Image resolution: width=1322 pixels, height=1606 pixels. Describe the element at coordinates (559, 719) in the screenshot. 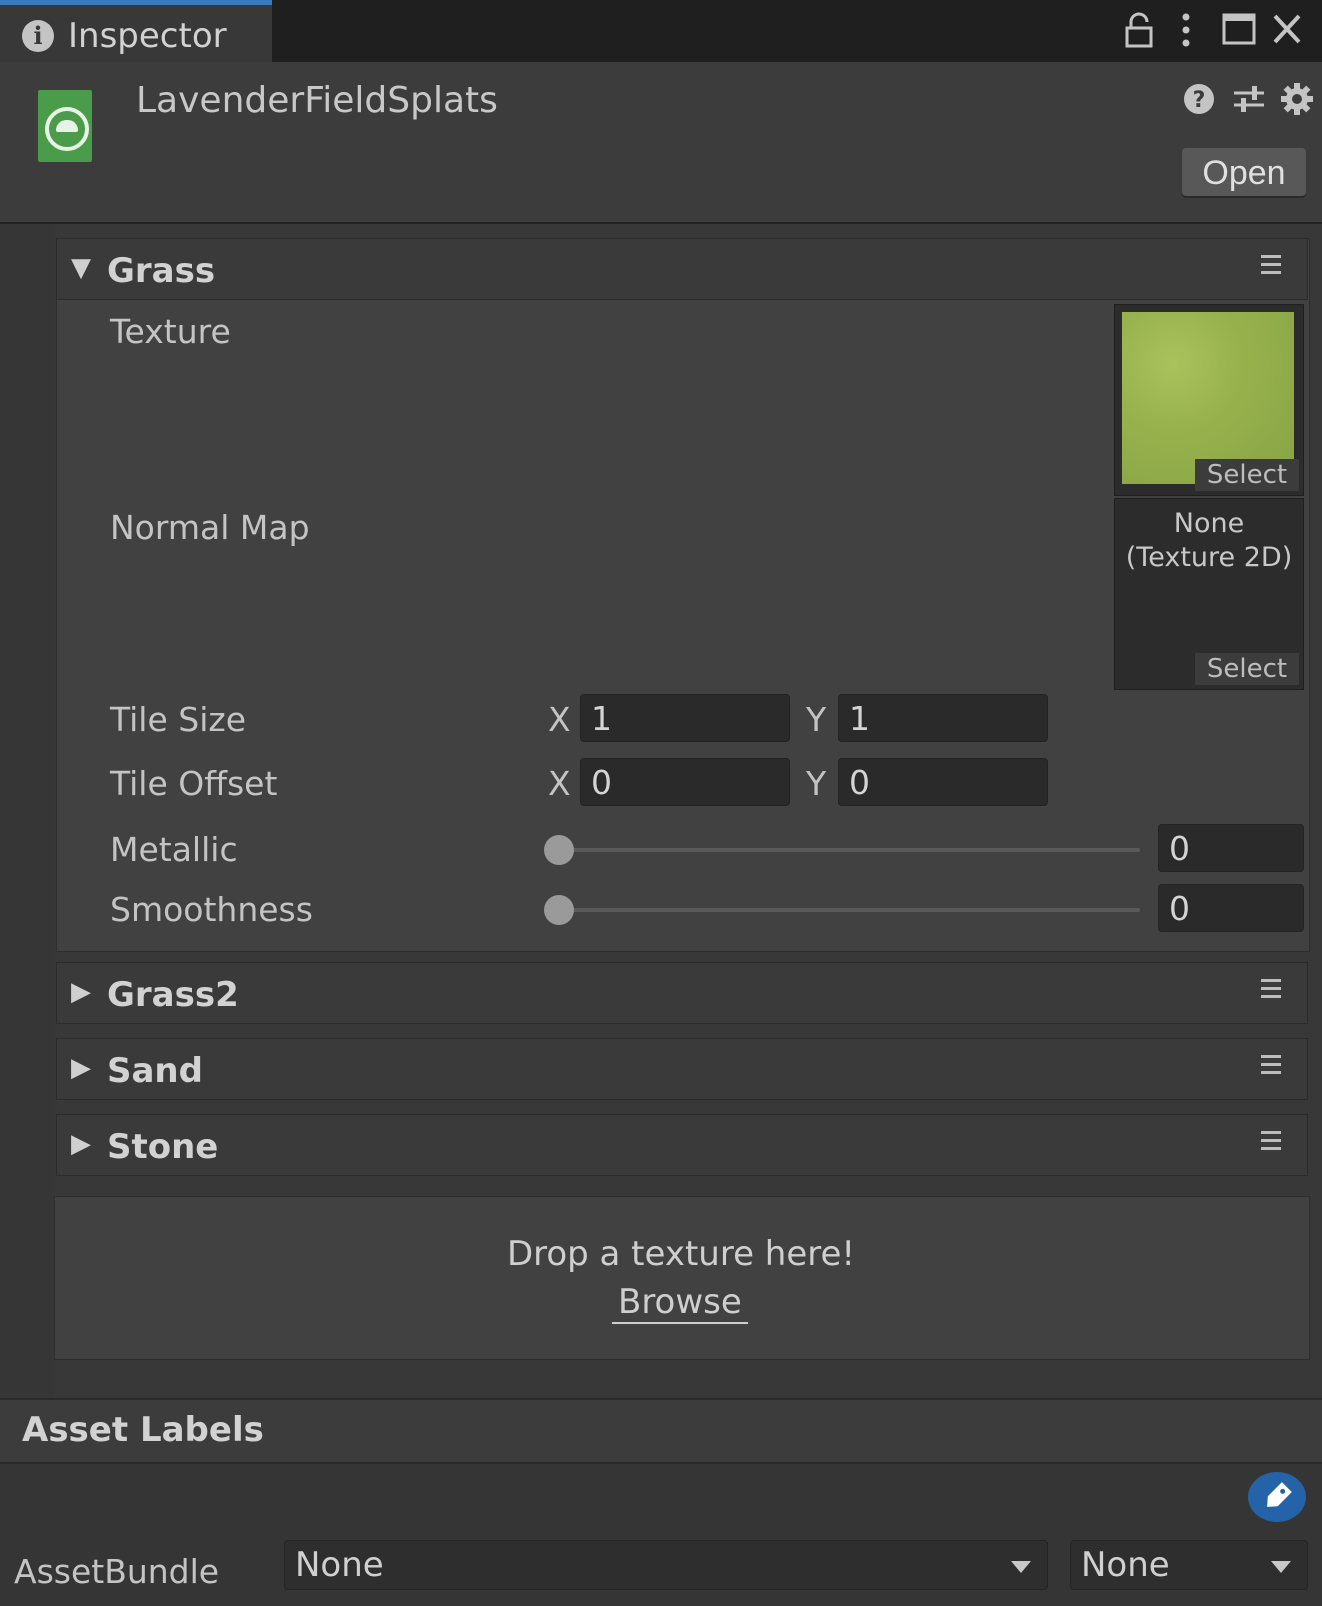

I see `tile-size-x-label: X` at that location.